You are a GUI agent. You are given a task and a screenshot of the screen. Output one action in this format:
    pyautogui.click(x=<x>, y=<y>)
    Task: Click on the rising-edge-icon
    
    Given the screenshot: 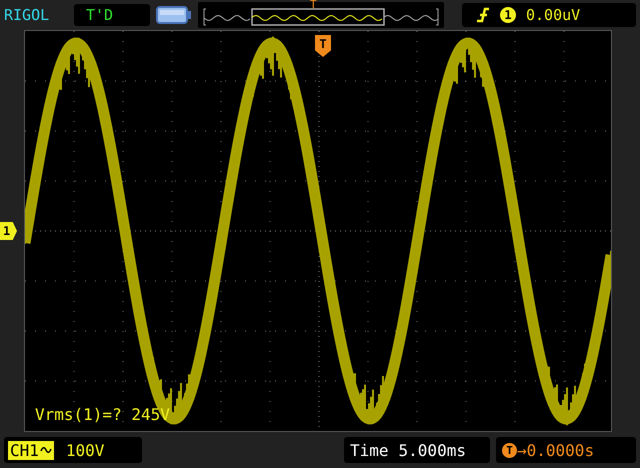 What is the action you would take?
    pyautogui.click(x=483, y=15)
    